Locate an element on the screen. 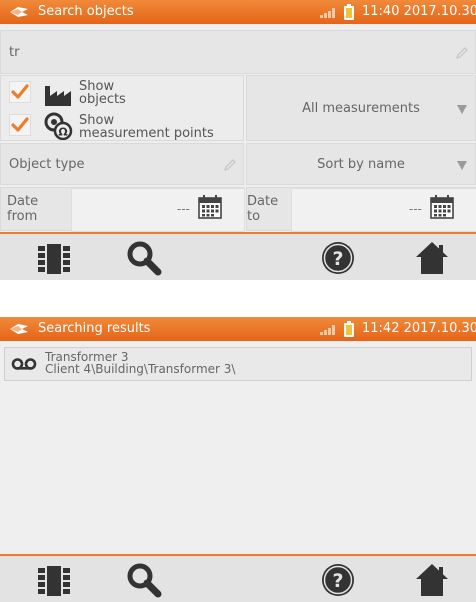  measurements-select: All measurements is located at coordinates (361, 108).